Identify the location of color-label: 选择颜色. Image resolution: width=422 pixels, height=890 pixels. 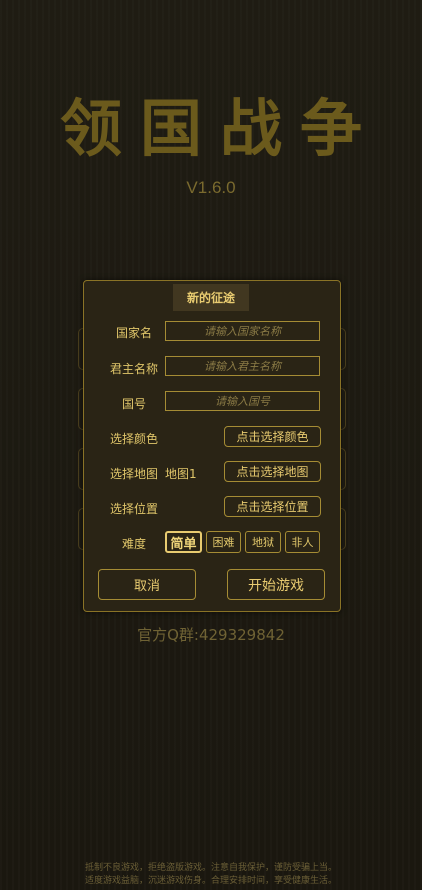
(134, 439).